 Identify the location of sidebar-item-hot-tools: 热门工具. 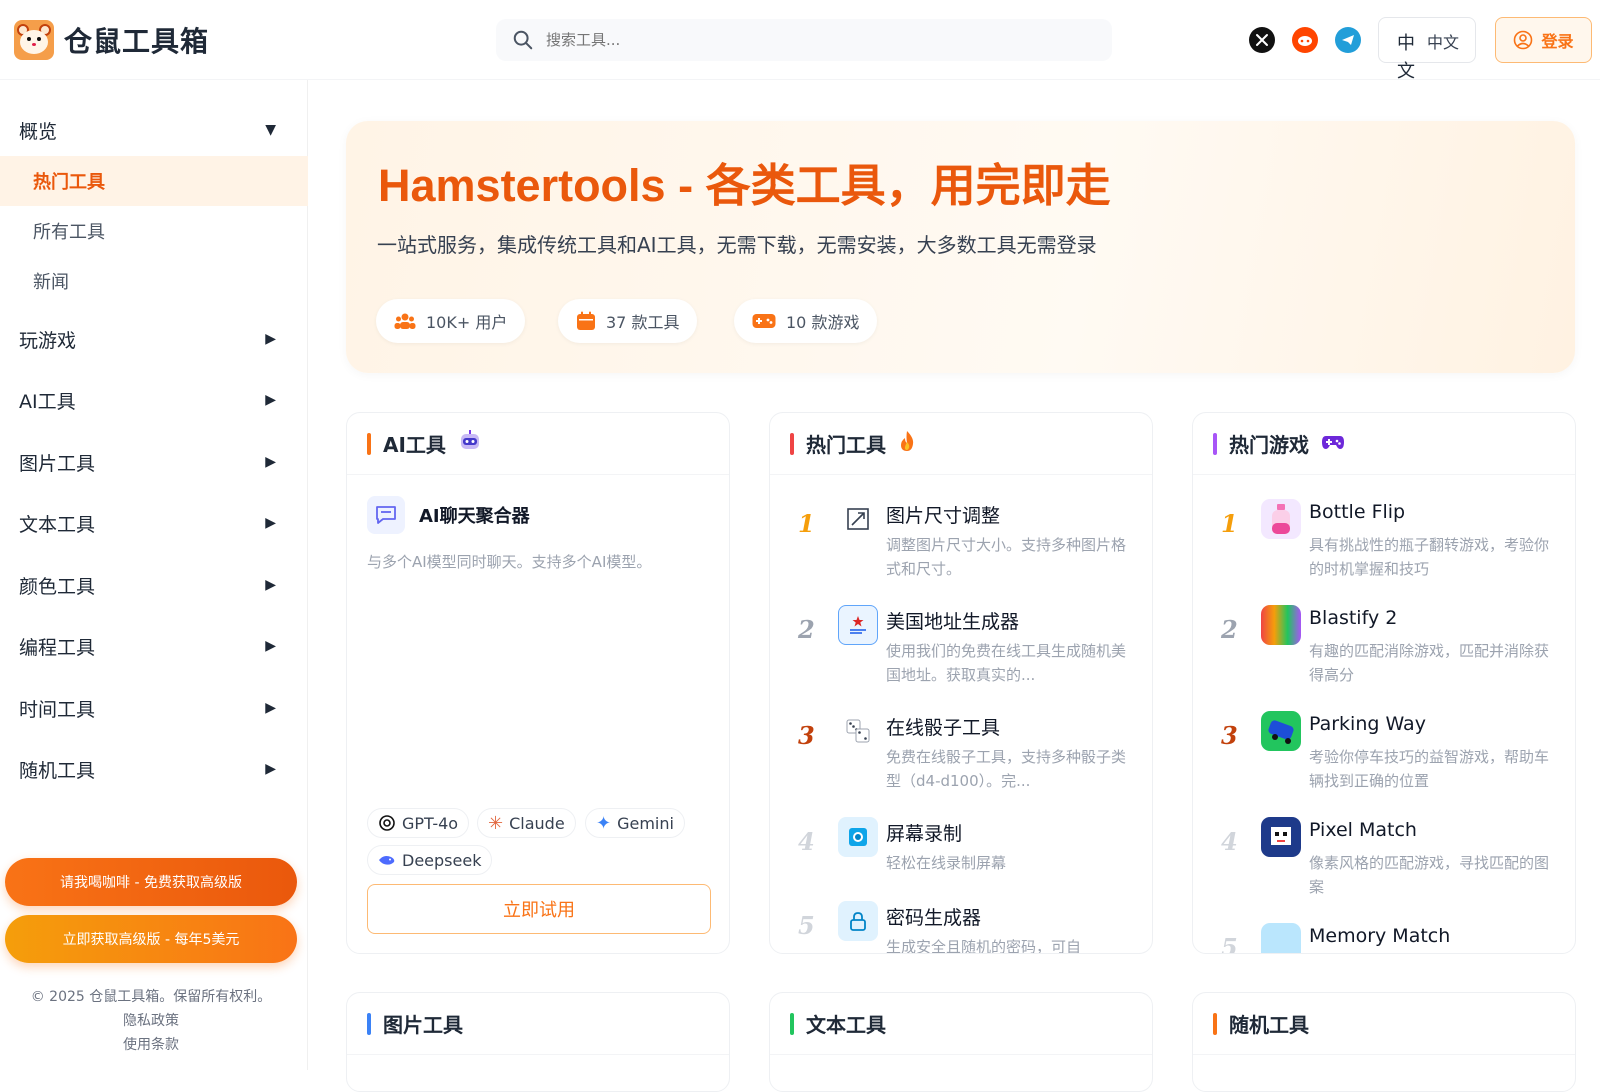
(154, 181).